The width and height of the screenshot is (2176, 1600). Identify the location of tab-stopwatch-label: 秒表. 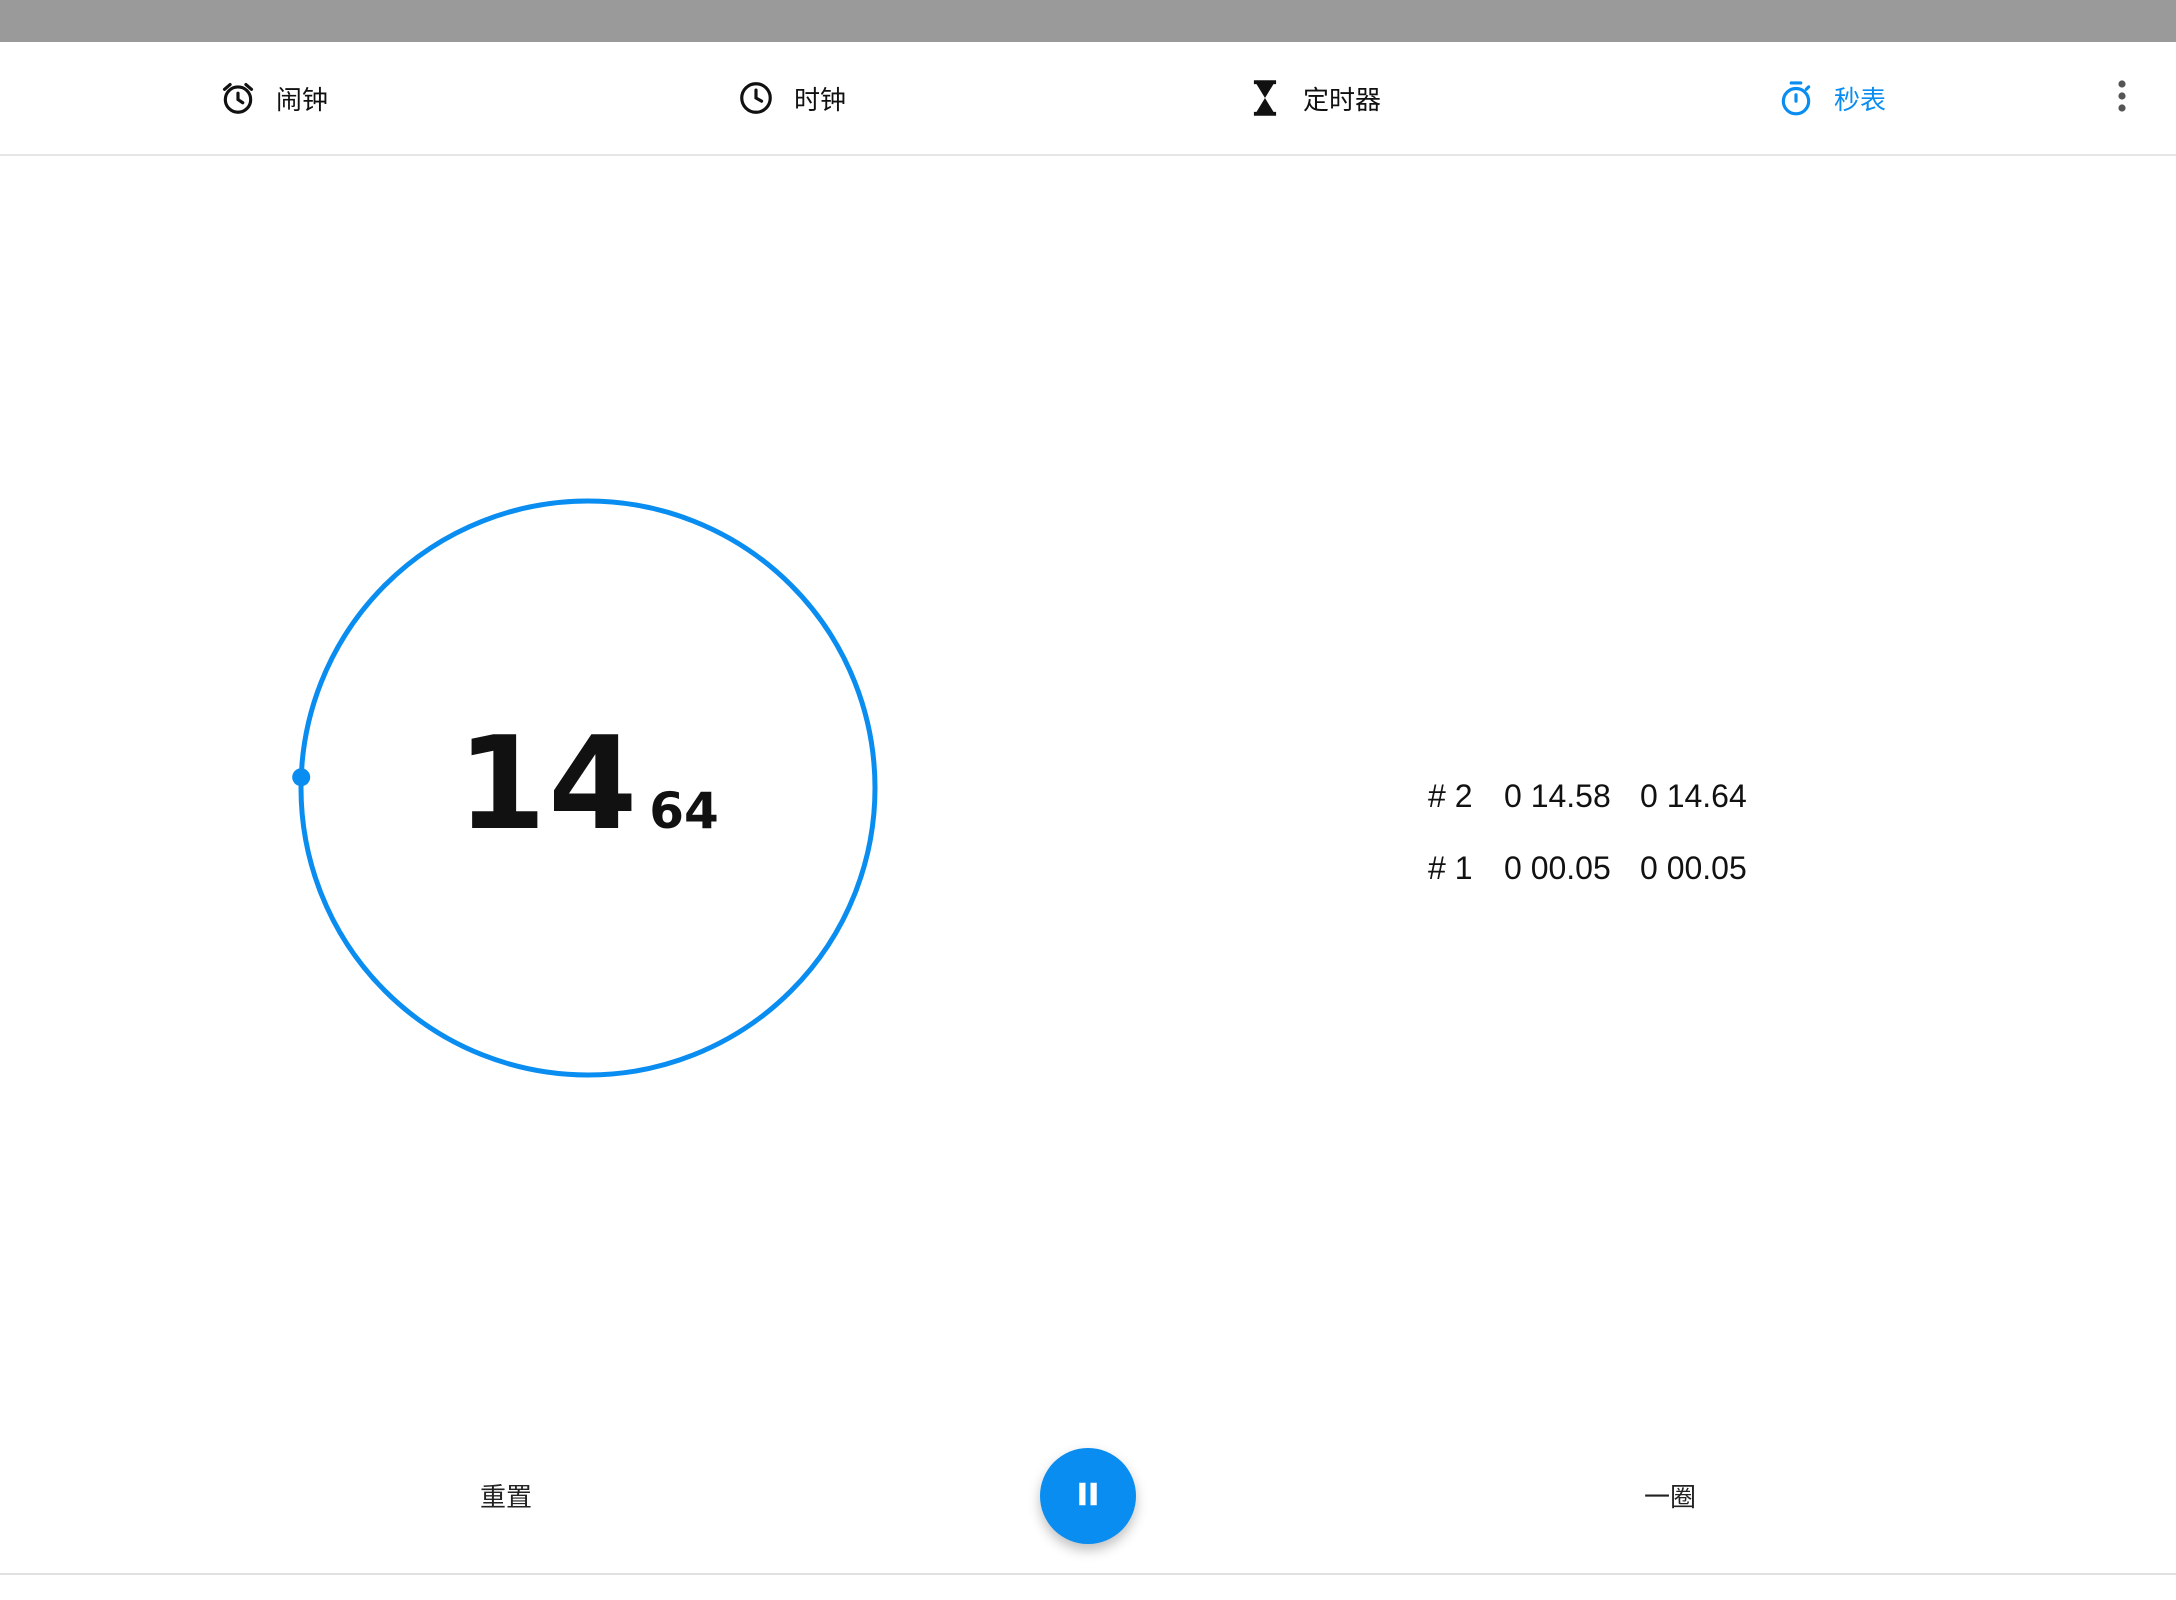
(1860, 100).